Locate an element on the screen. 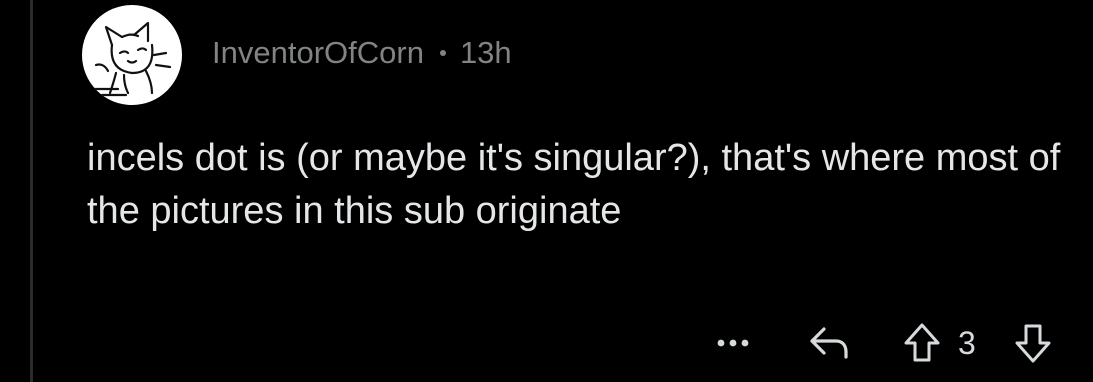 The height and width of the screenshot is (382, 1093). more-options-button is located at coordinates (733, 343).